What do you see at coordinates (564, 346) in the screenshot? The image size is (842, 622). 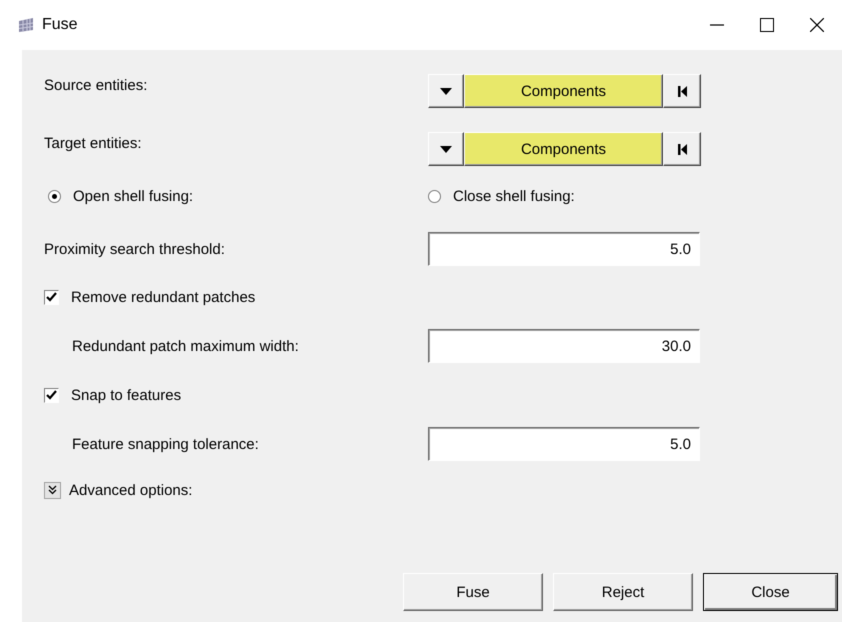 I see `input-field: 30.0` at bounding box center [564, 346].